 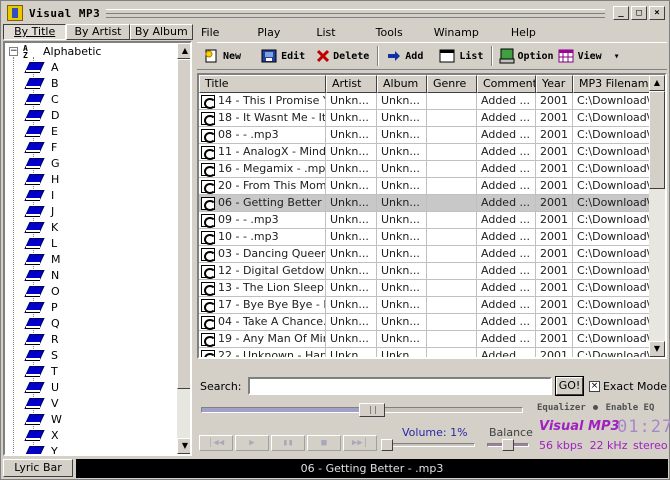 What do you see at coordinates (657, 140) in the screenshot?
I see `grid-scroll-thumb` at bounding box center [657, 140].